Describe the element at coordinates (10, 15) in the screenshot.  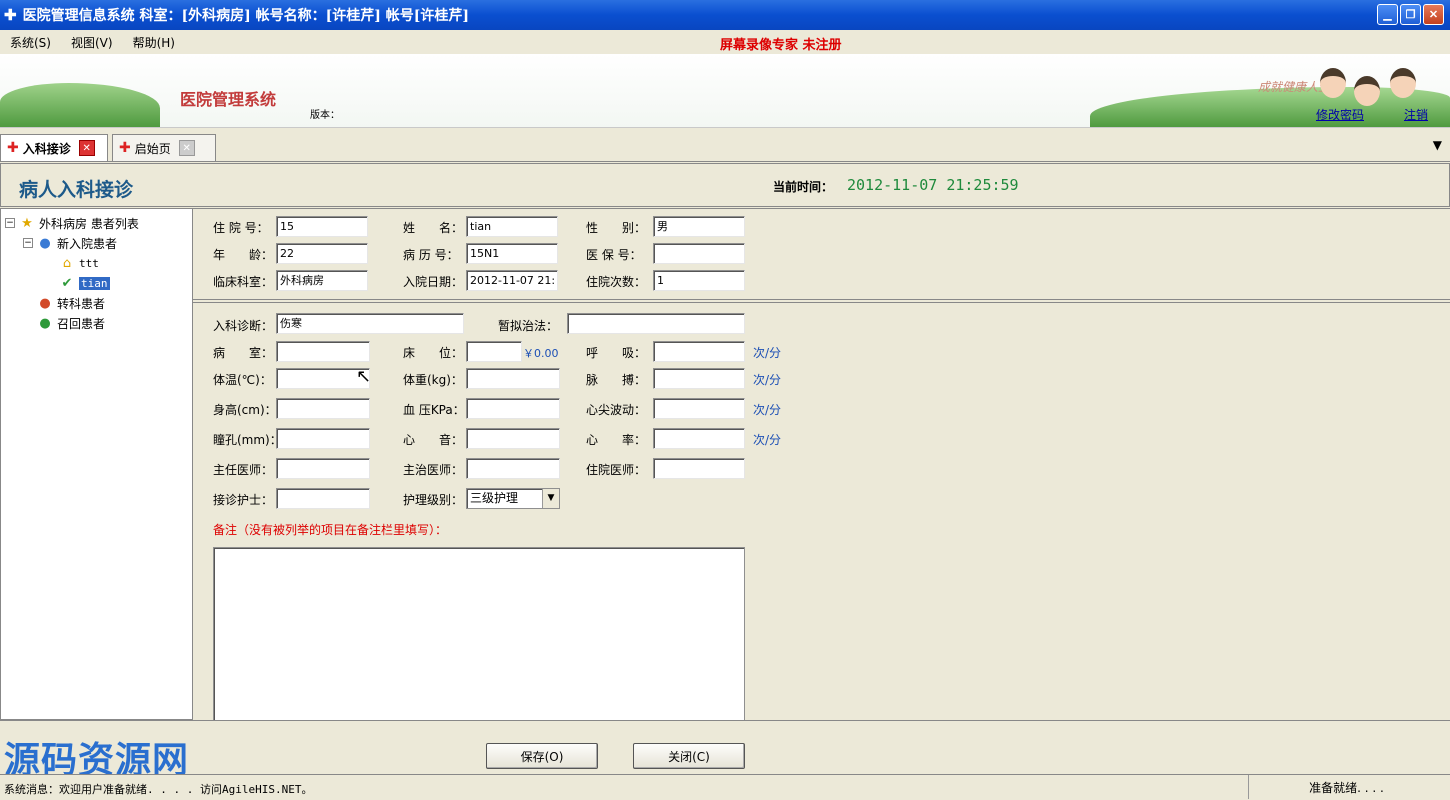
I see `app-cross-icon: ✚` at that location.